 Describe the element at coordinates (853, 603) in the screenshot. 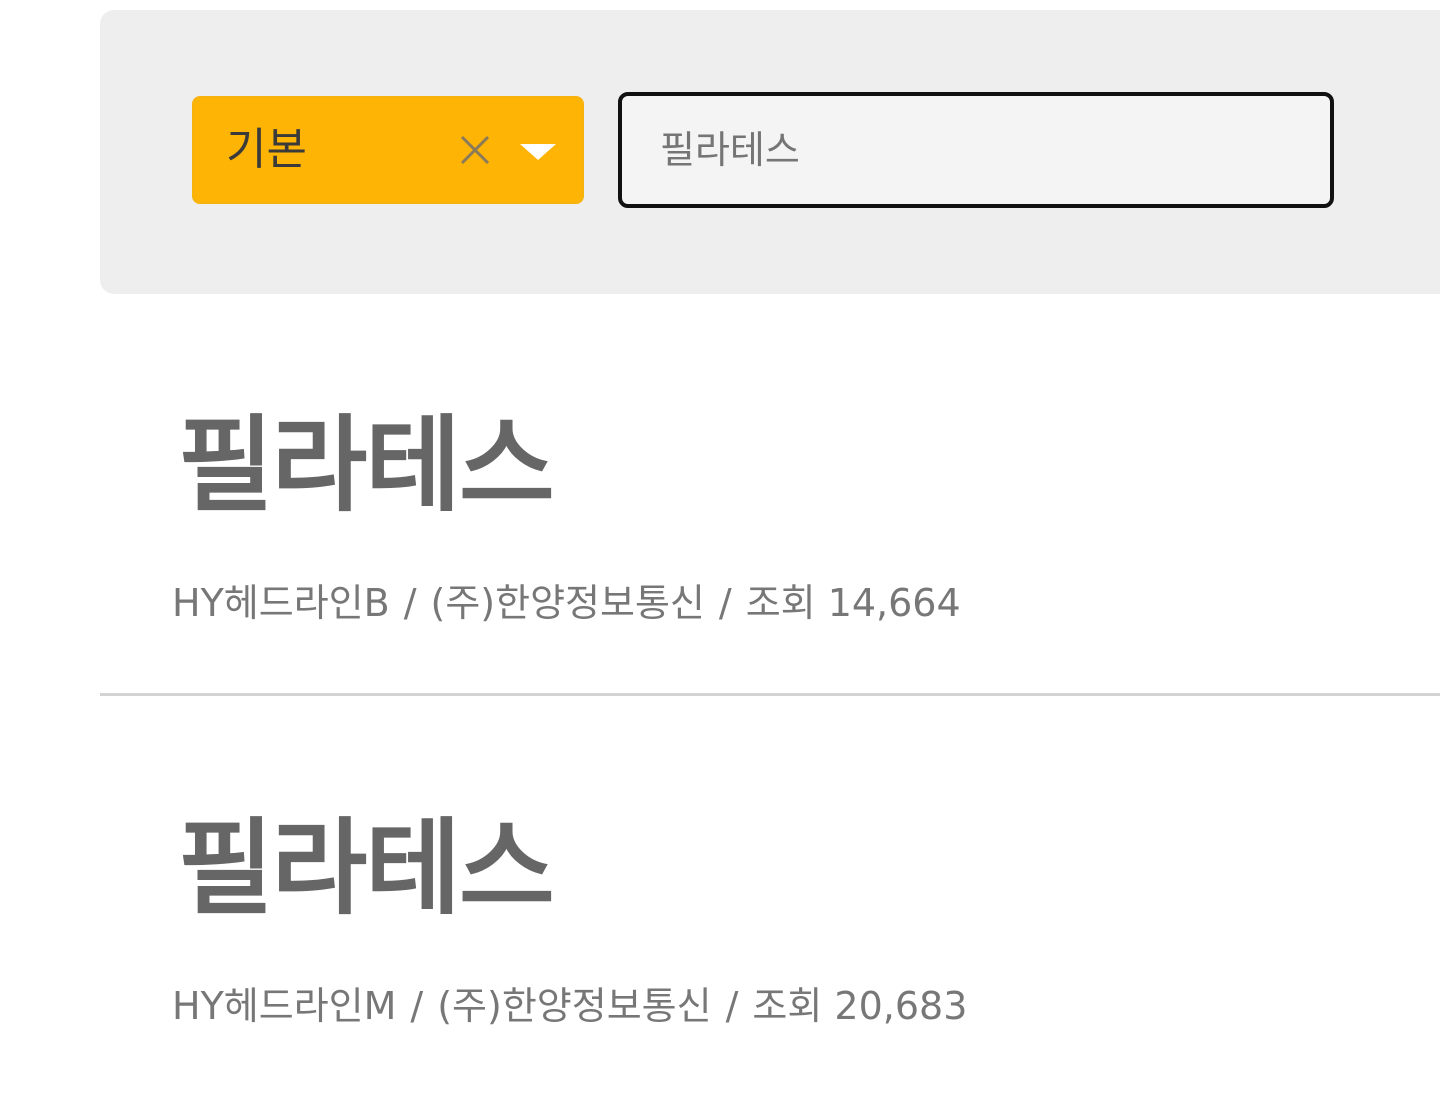

I see `view-count: 조회 14,664` at that location.